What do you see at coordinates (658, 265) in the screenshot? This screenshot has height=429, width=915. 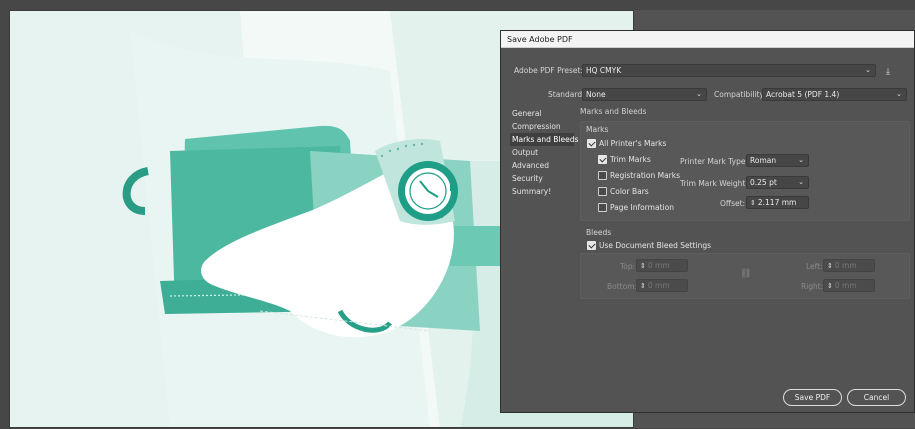 I see `bleed-top-value: 0 mm` at bounding box center [658, 265].